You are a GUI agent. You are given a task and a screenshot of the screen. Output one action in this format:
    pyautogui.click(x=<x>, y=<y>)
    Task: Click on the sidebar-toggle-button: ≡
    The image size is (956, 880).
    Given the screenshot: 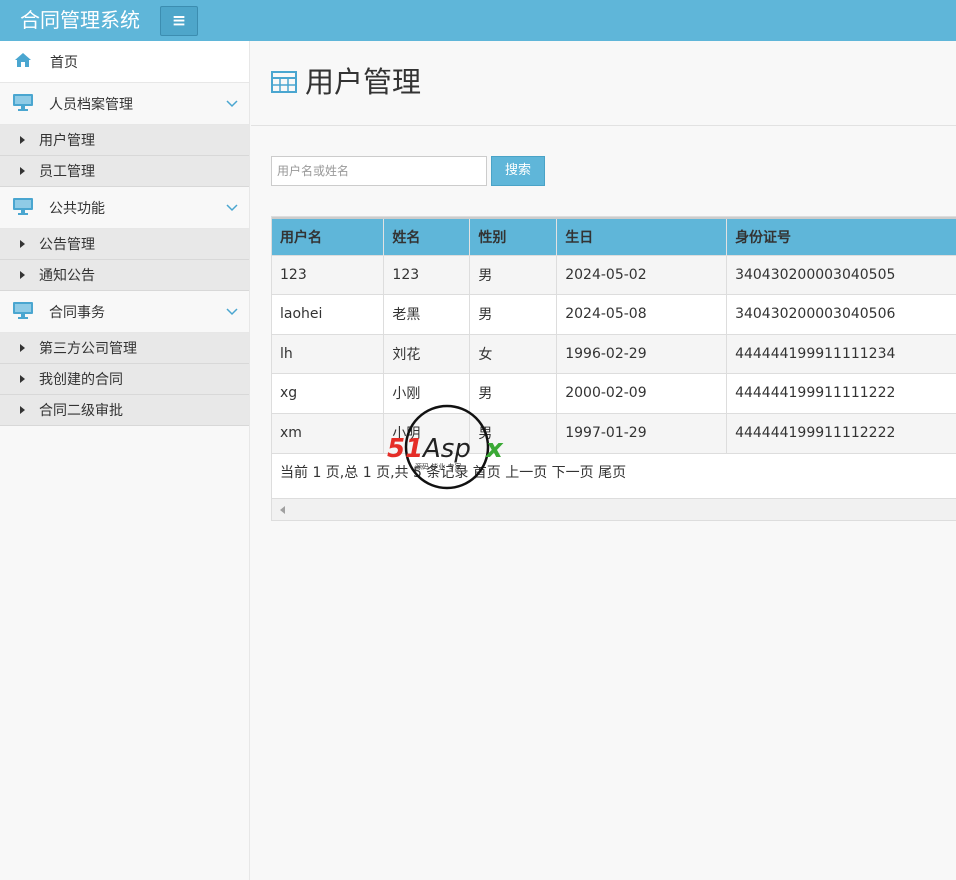 What is the action you would take?
    pyautogui.click(x=179, y=21)
    